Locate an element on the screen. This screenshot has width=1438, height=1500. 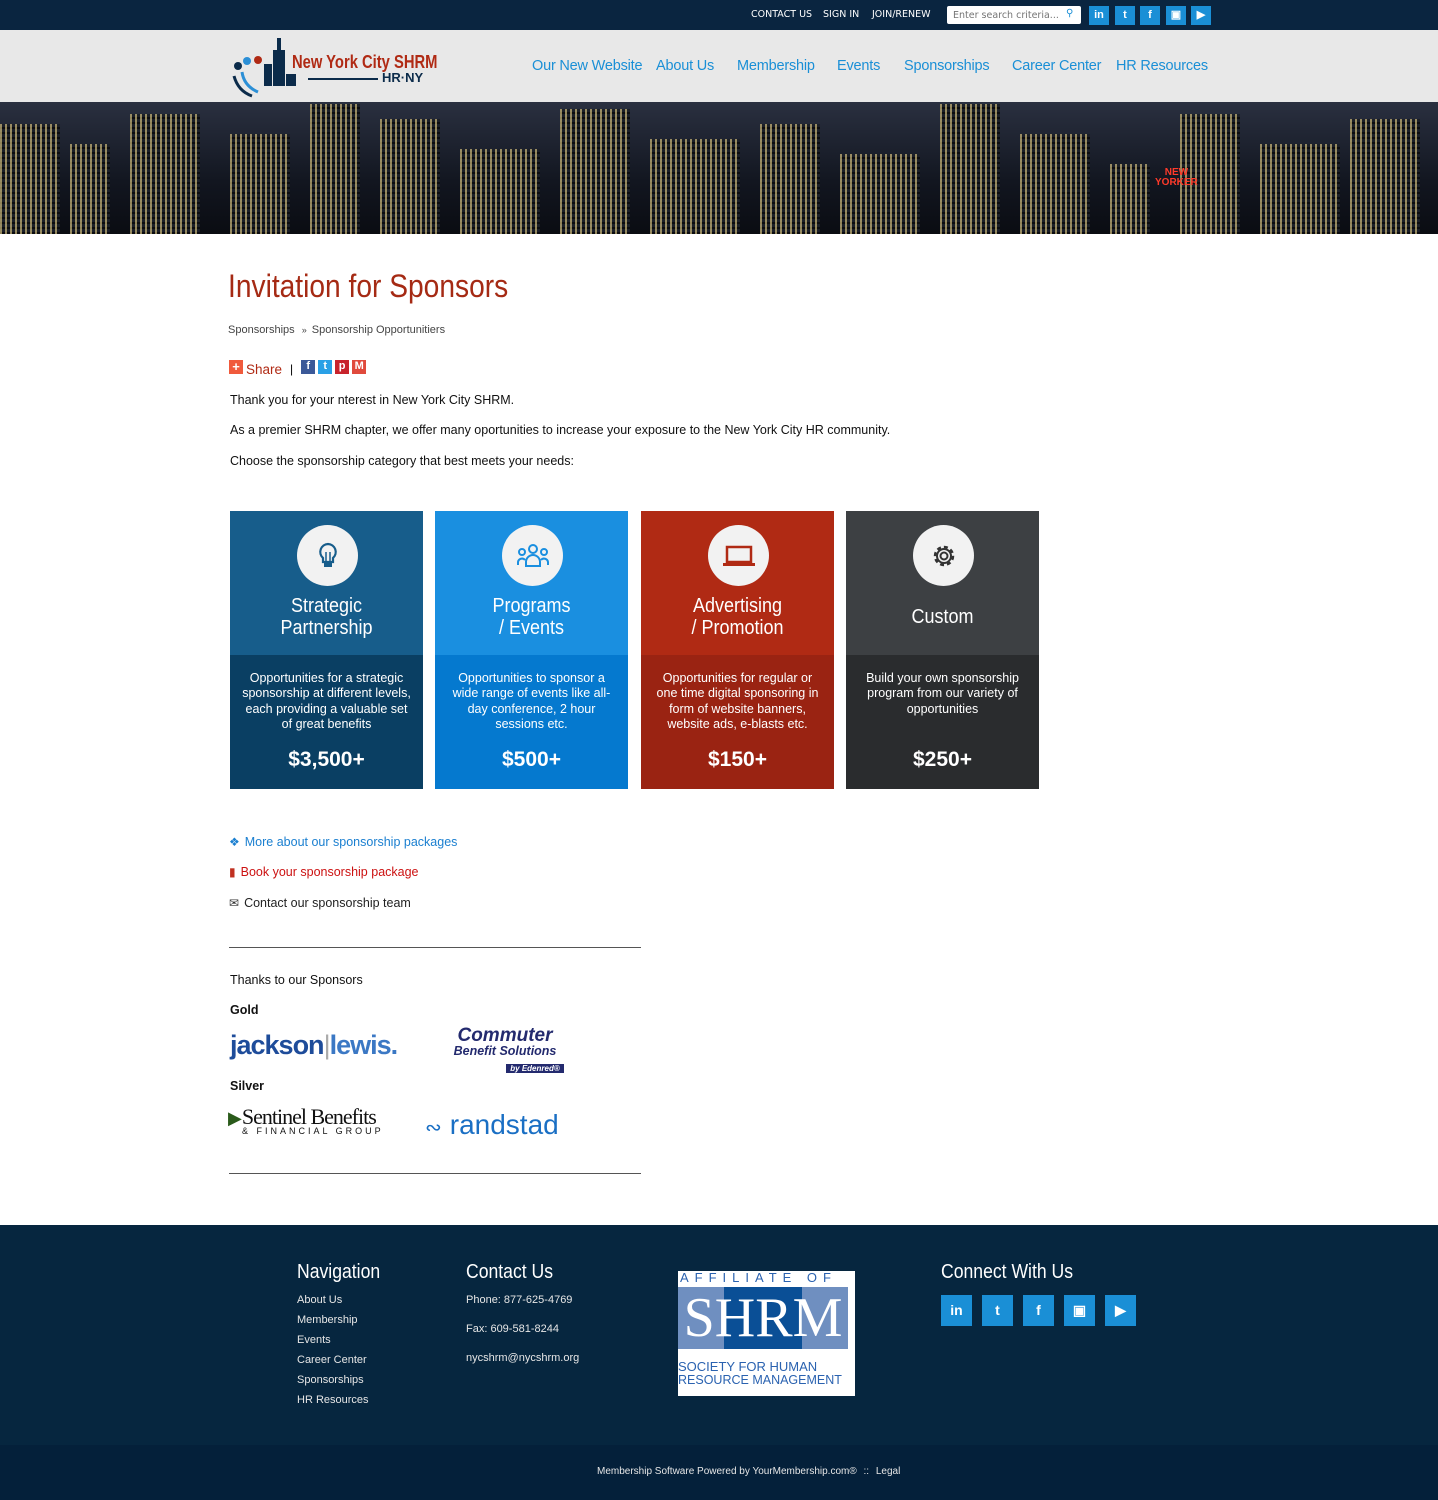
footer-connect-heading: Connect With Us is located at coordinates (1007, 1272).